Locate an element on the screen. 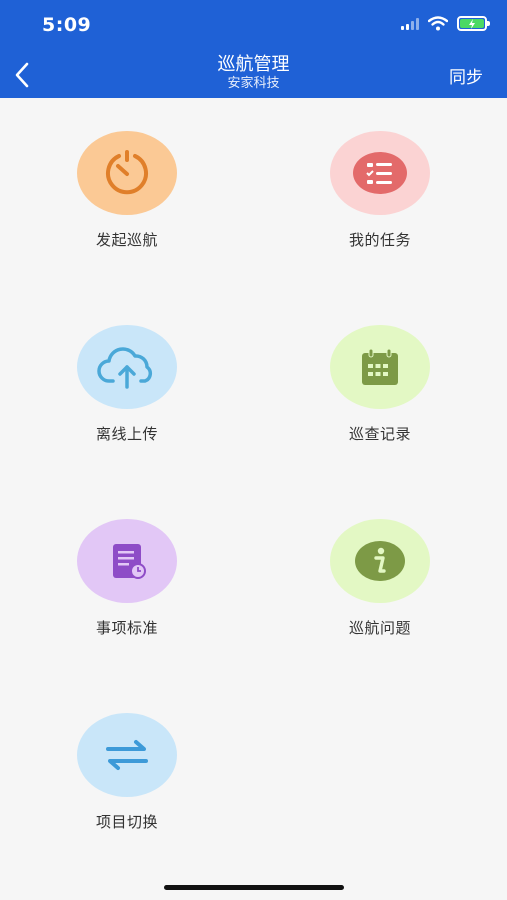 This screenshot has height=900, width=507. menu-item-start-cruise: 发起巡航 is located at coordinates (127, 190).